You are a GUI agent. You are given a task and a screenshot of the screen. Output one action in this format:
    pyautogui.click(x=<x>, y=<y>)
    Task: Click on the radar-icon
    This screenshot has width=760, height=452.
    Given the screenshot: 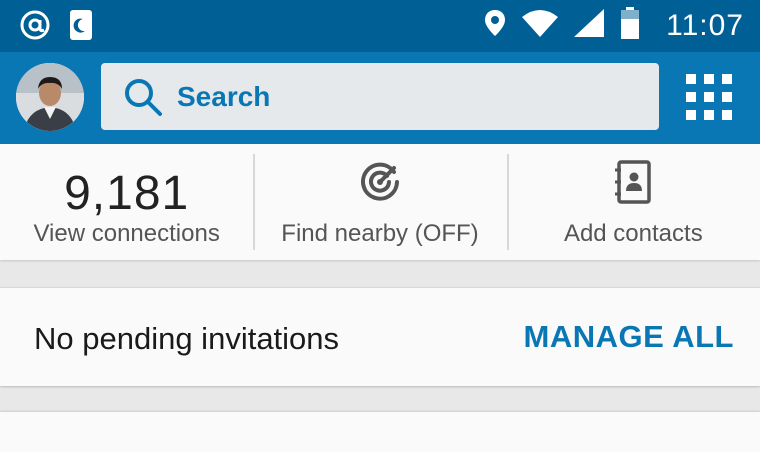 What is the action you would take?
    pyautogui.click(x=380, y=181)
    